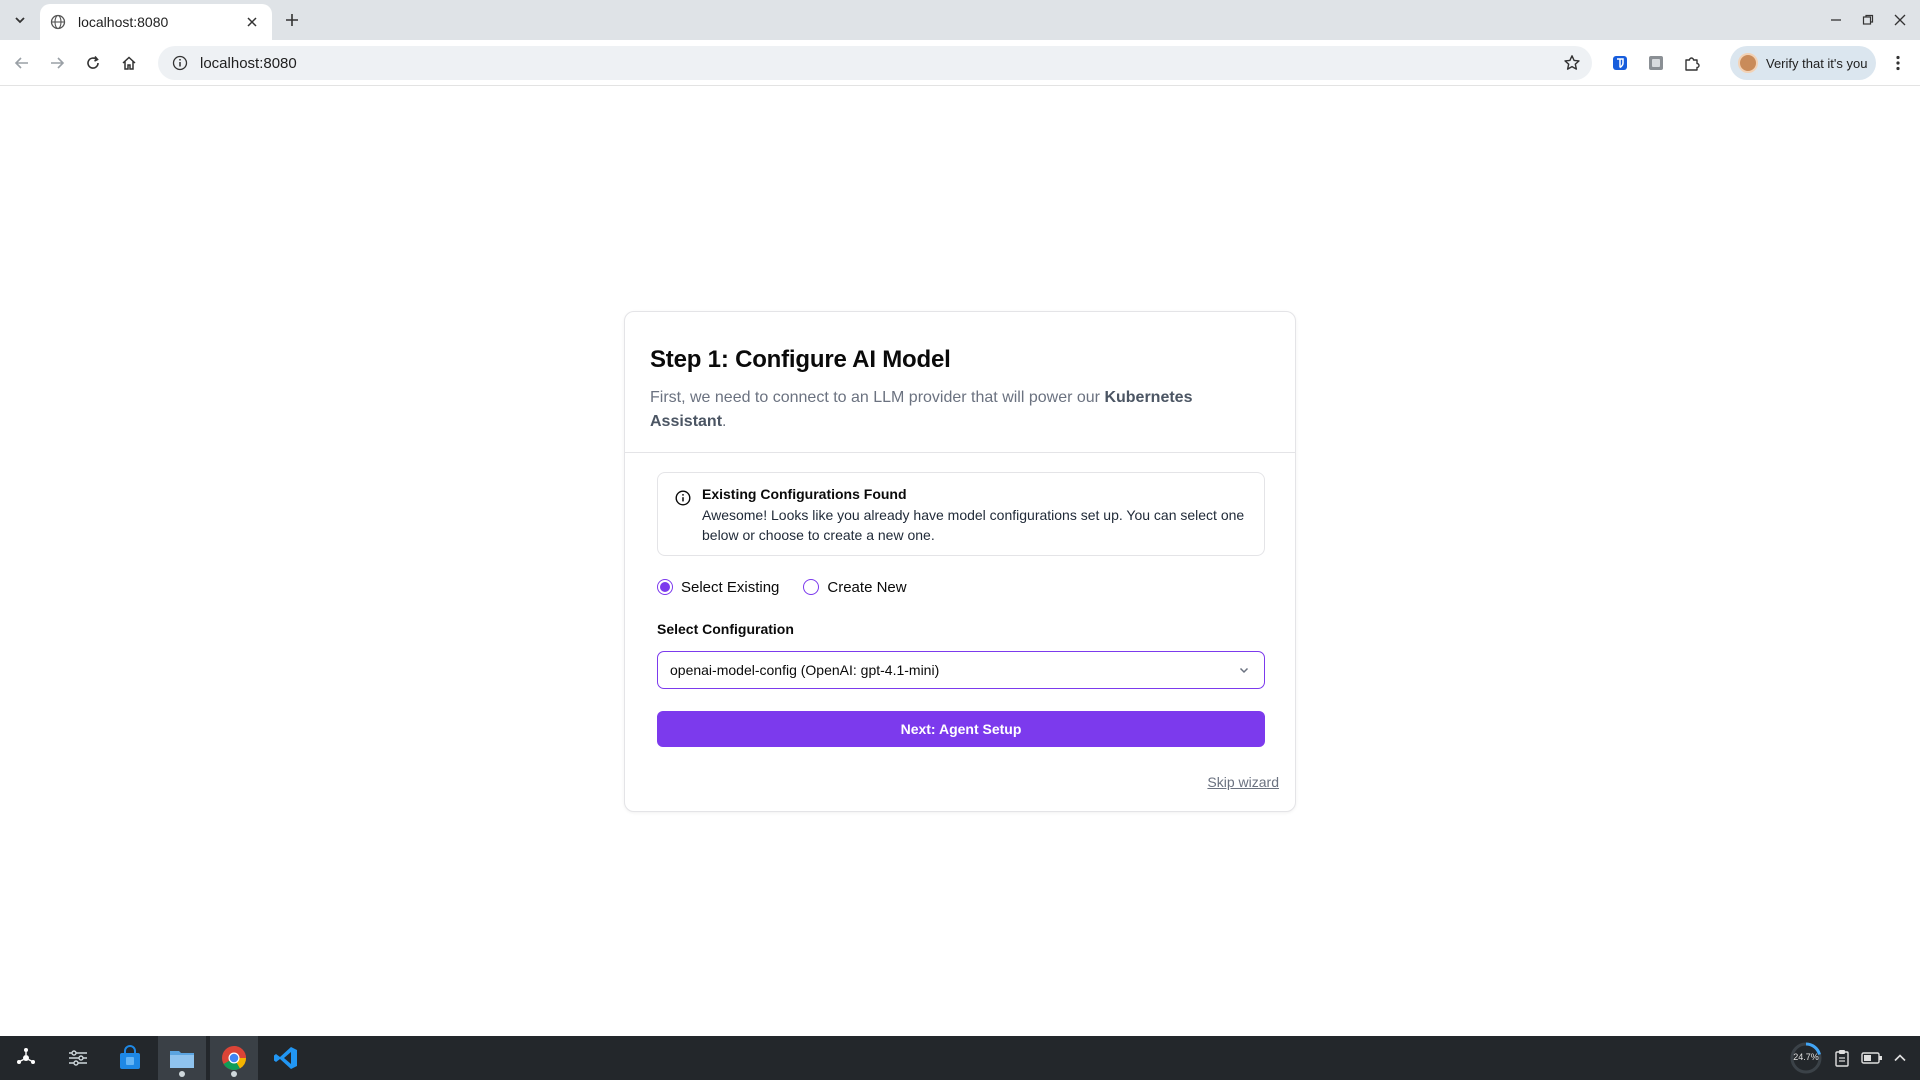 The image size is (1920, 1081). I want to click on chevron-up-icon, so click(1900, 1058).